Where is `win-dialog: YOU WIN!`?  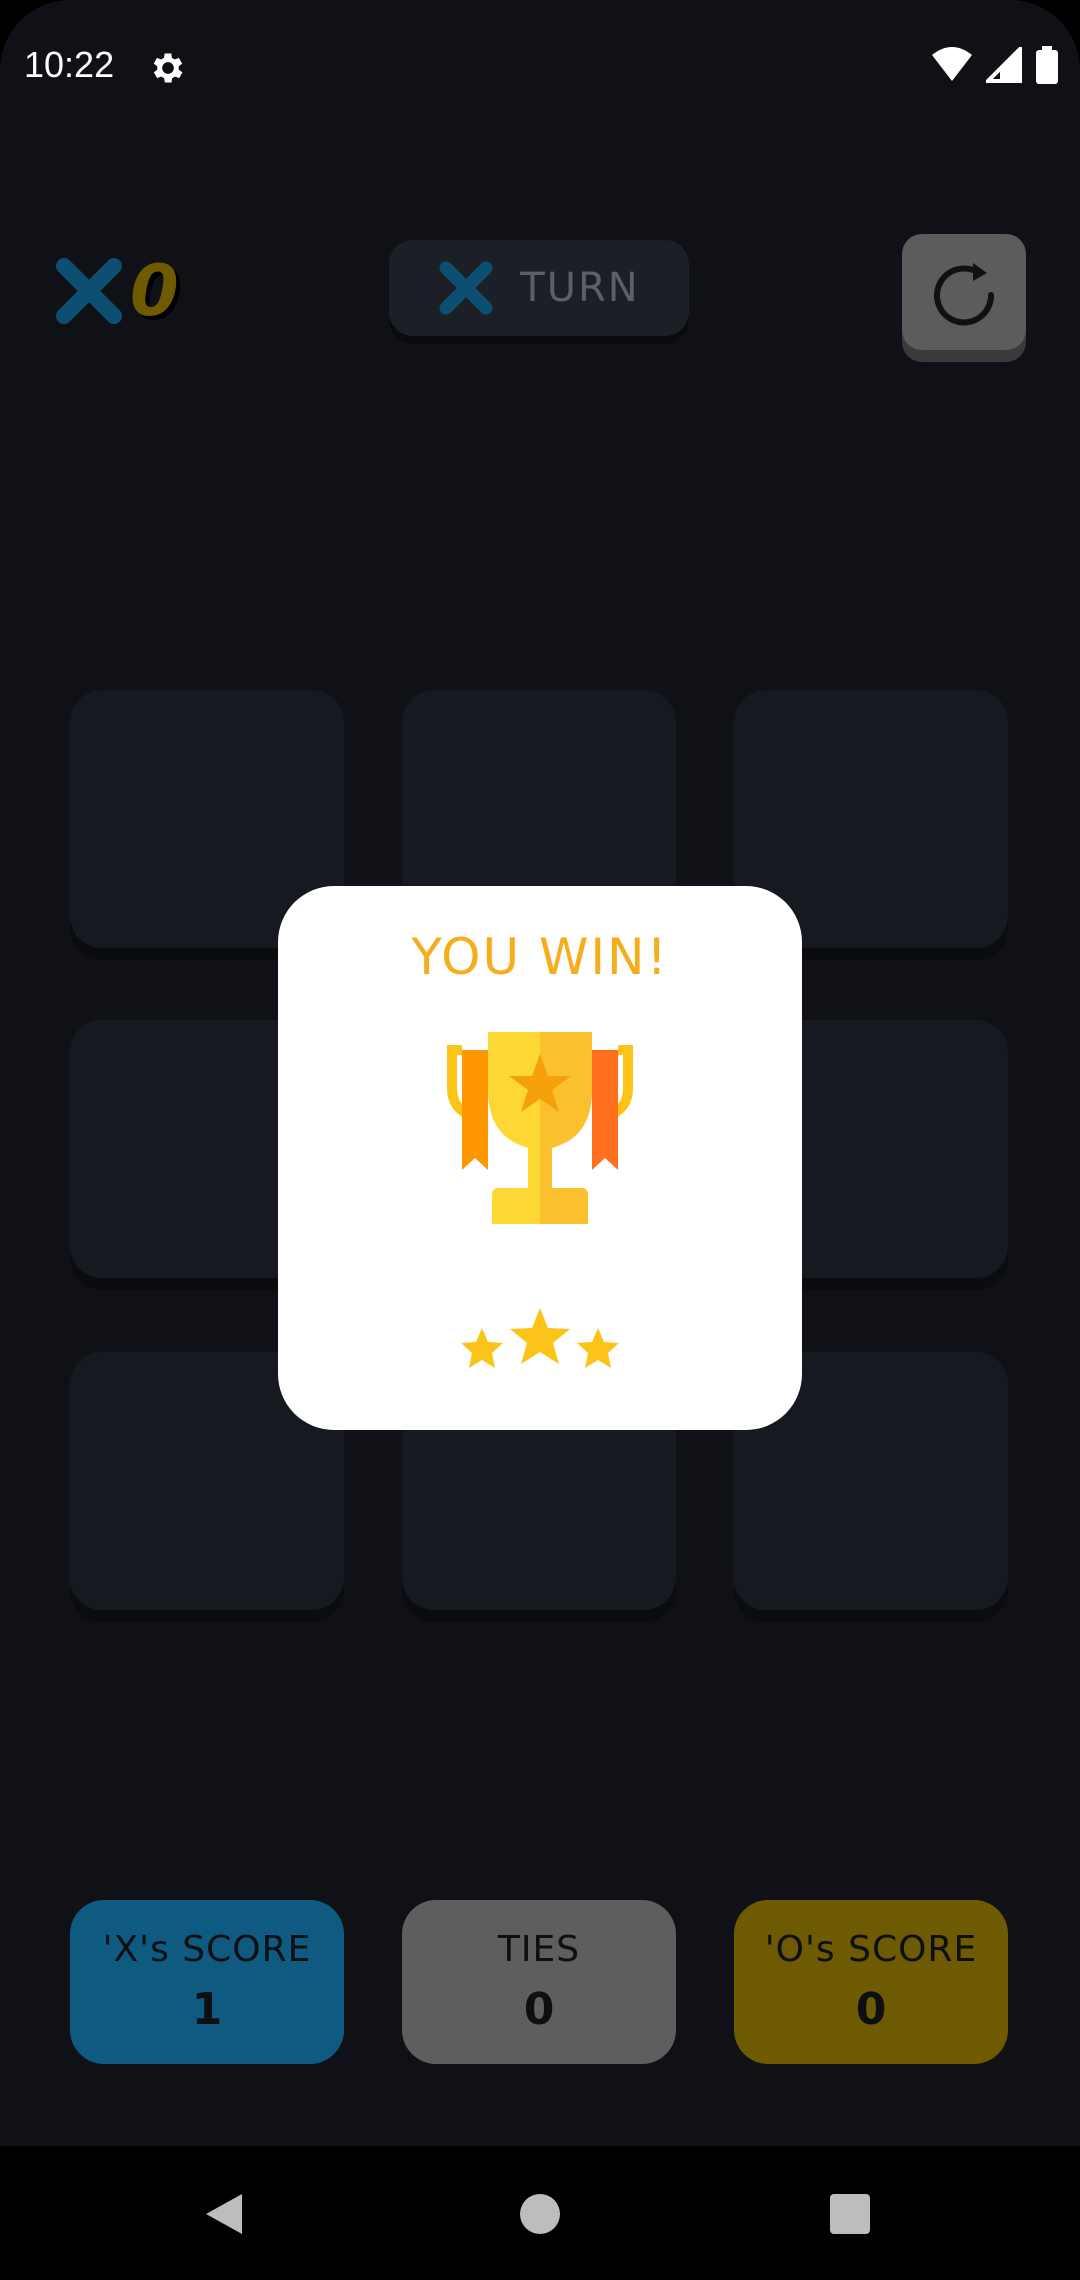
win-dialog: YOU WIN! is located at coordinates (540, 1158).